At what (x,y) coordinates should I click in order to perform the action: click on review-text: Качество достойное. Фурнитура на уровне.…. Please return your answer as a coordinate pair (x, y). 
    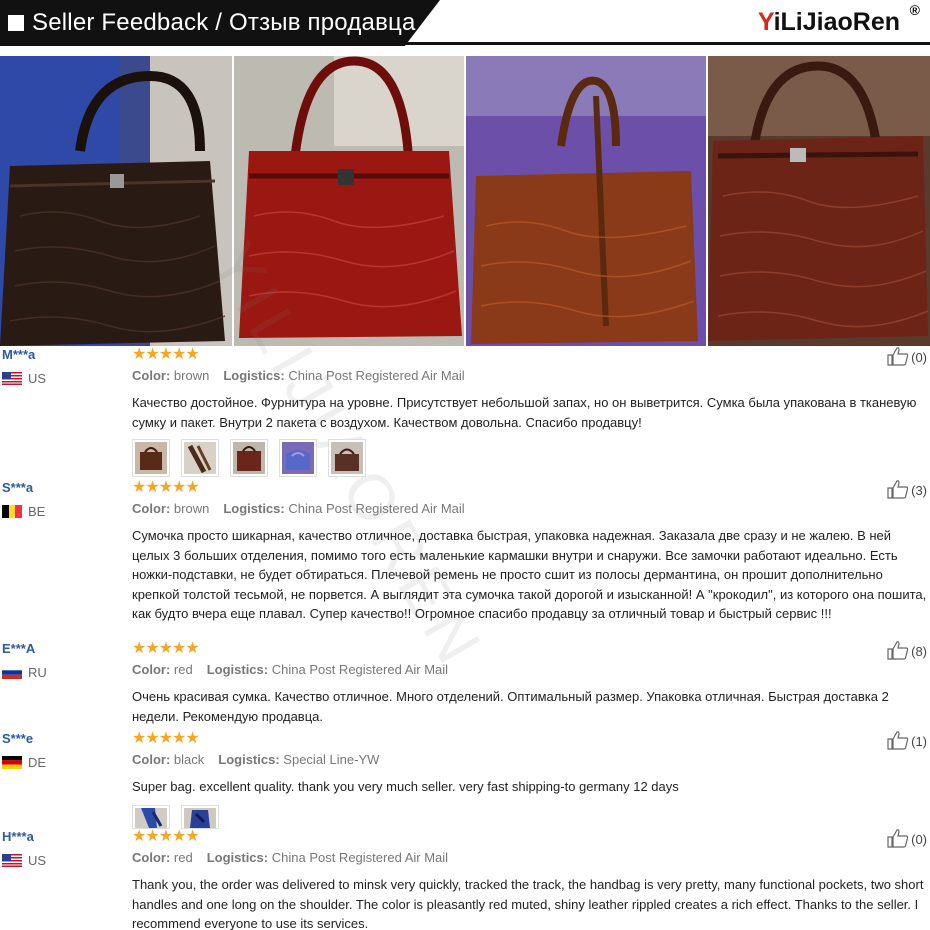
    Looking at the image, I should click on (524, 412).